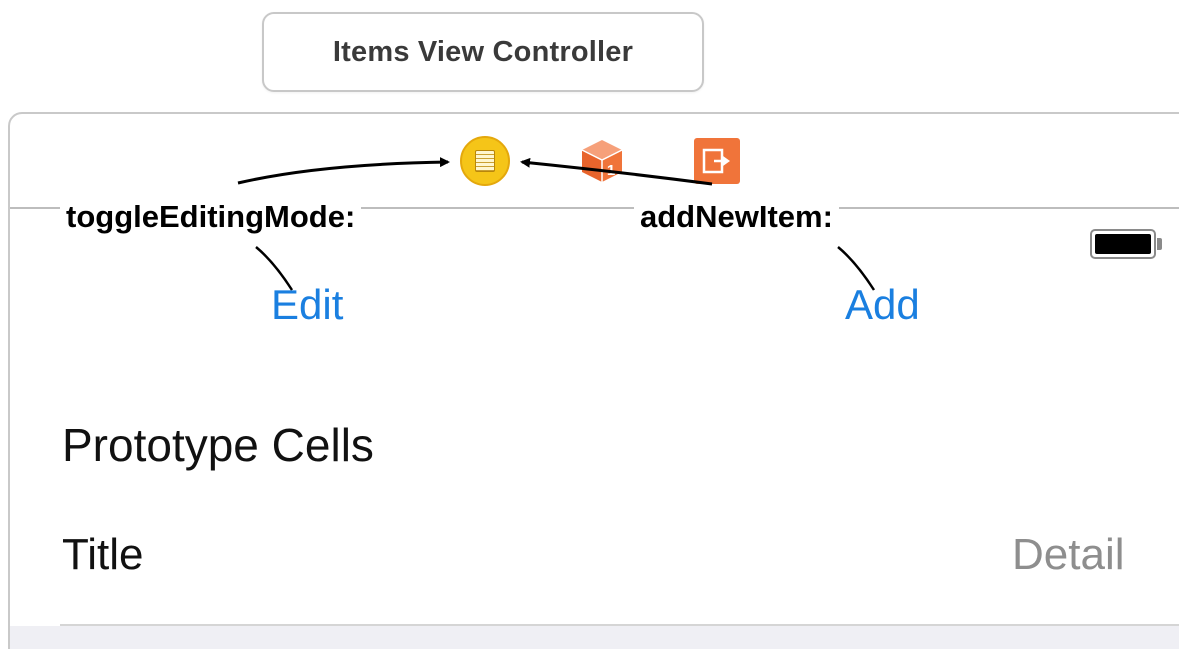 Image resolution: width=1179 pixels, height=649 pixels. What do you see at coordinates (218, 445) in the screenshot?
I see `section-header: Prototype Cells` at bounding box center [218, 445].